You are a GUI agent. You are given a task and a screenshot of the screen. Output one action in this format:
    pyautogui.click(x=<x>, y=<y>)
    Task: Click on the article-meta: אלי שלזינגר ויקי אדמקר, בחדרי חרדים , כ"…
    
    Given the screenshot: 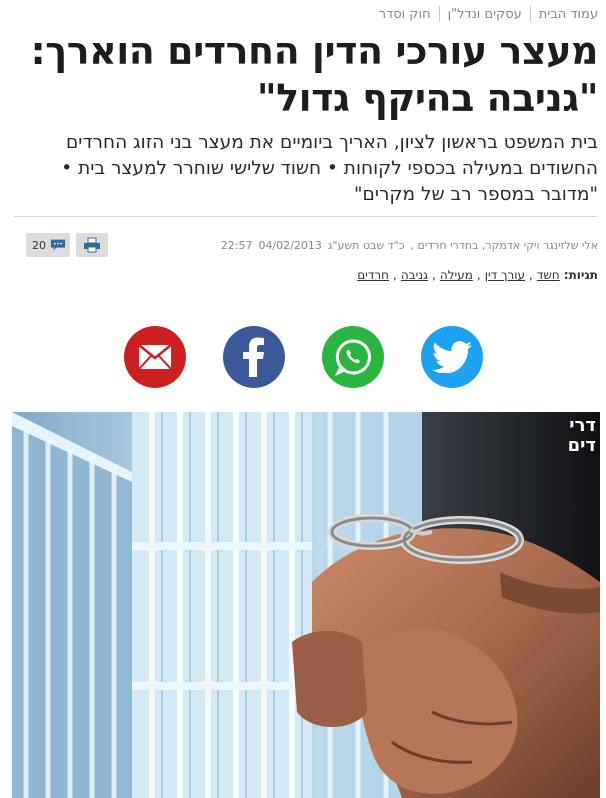 What is the action you would take?
    pyautogui.click(x=312, y=245)
    